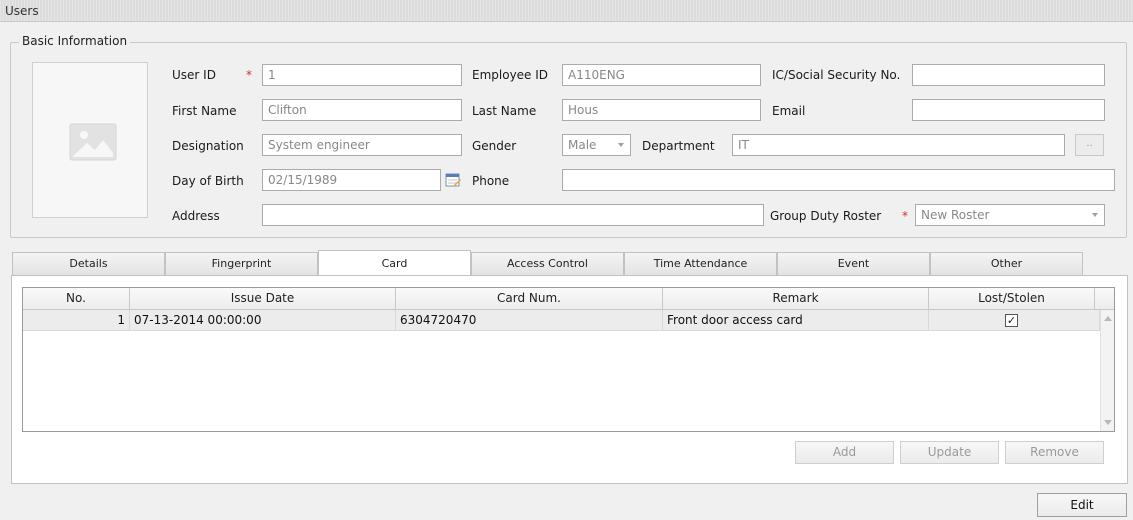 Image resolution: width=1133 pixels, height=520 pixels. Describe the element at coordinates (204, 111) in the screenshot. I see `first-name-label: First Name` at that location.